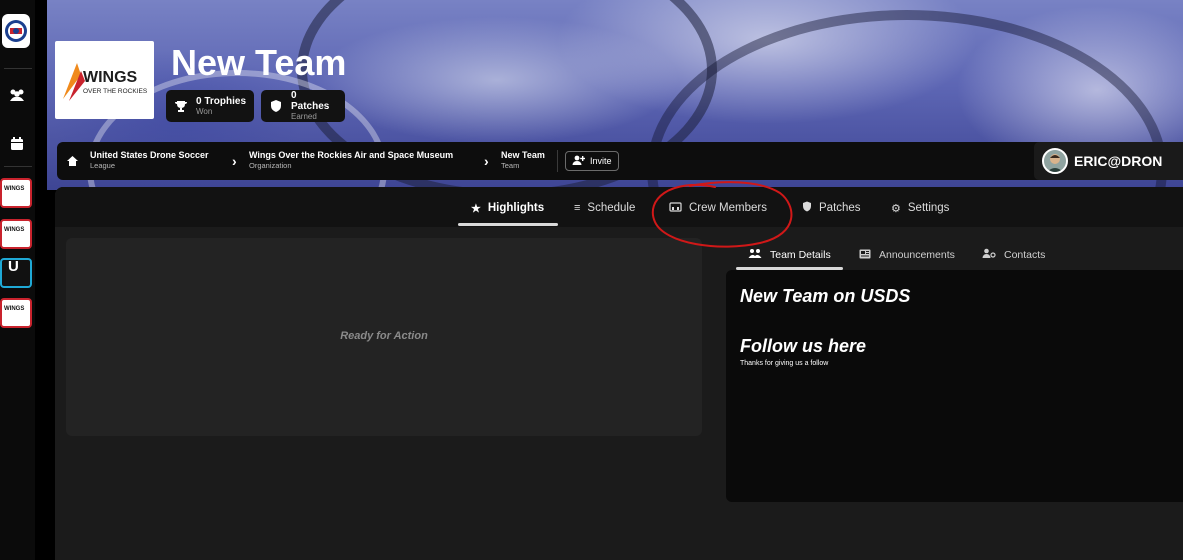 This screenshot has width=1183, height=560. Describe the element at coordinates (310, 101) in the screenshot. I see `stat-value: 0 Patches` at that location.